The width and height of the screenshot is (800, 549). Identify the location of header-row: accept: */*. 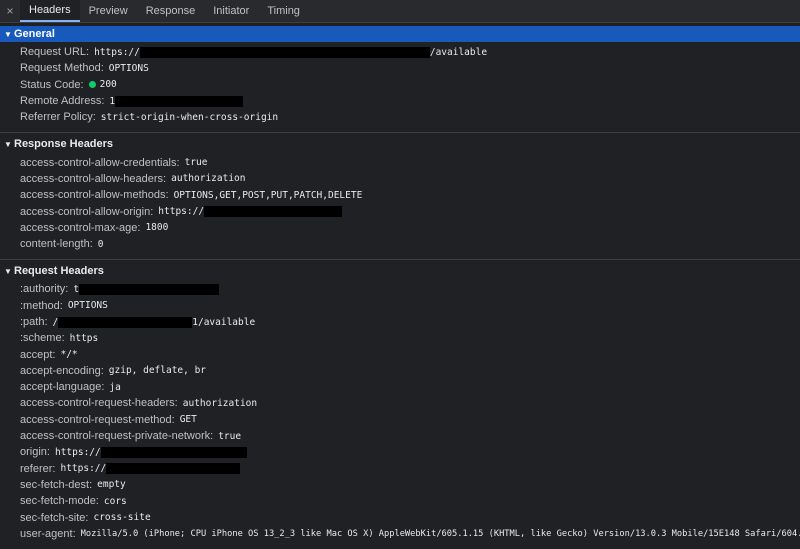
(400, 354).